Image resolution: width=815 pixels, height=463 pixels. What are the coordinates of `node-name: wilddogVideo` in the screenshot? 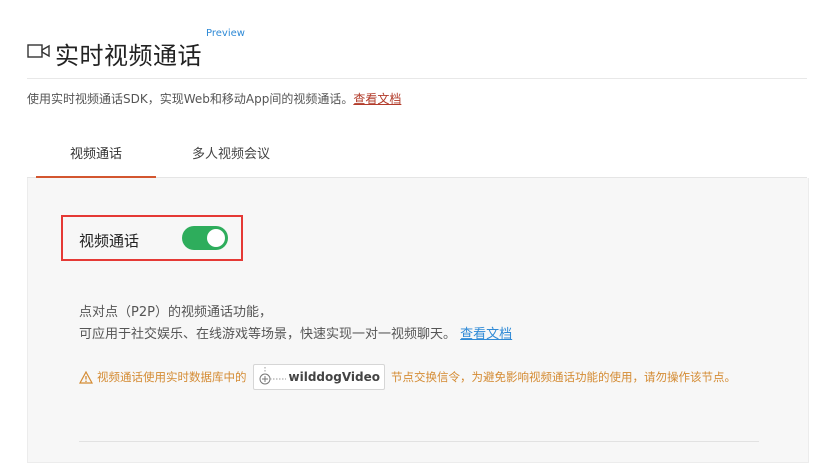 It's located at (334, 377).